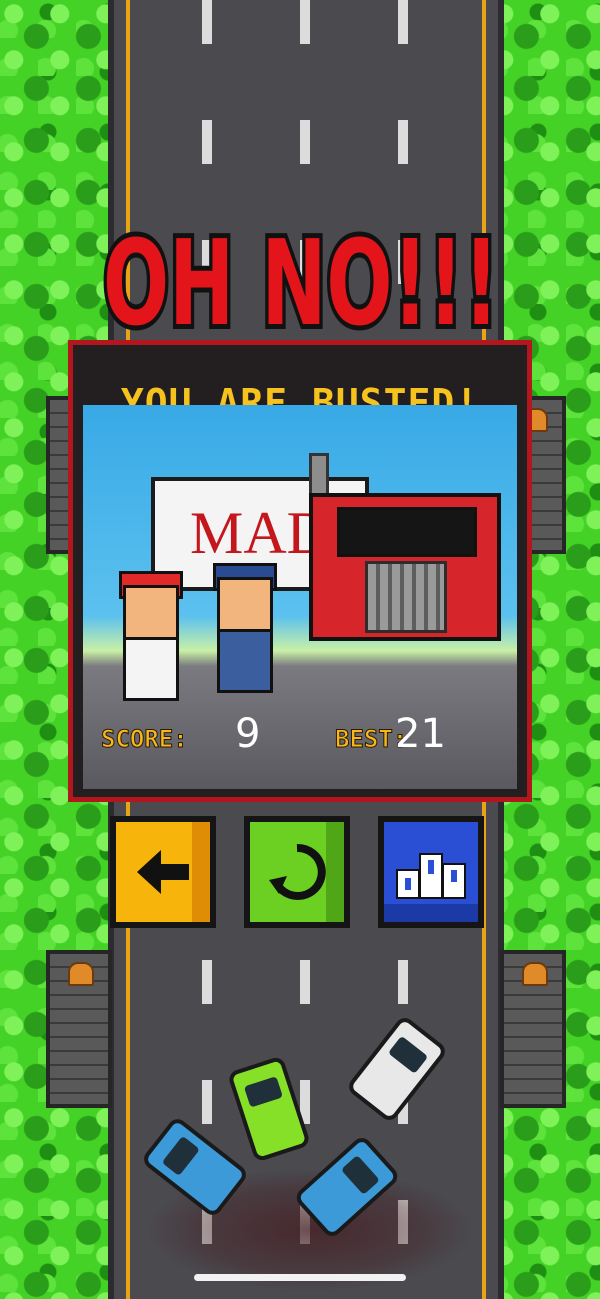 The height and width of the screenshot is (1299, 600). I want to click on score-label: SCORE:, so click(145, 739).